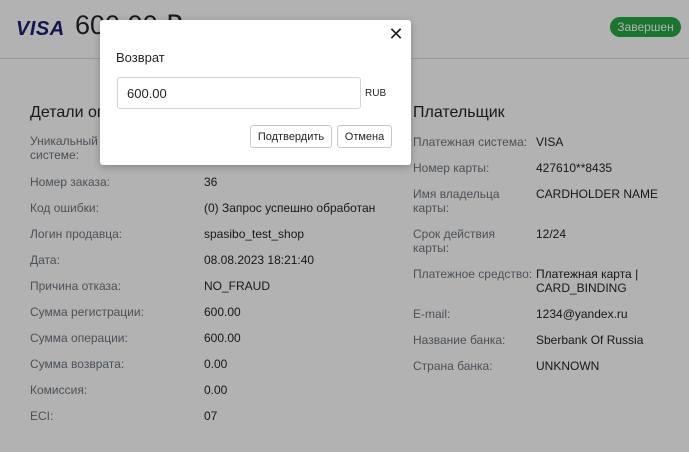  I want to click on modal-title: Возврат, so click(140, 57).